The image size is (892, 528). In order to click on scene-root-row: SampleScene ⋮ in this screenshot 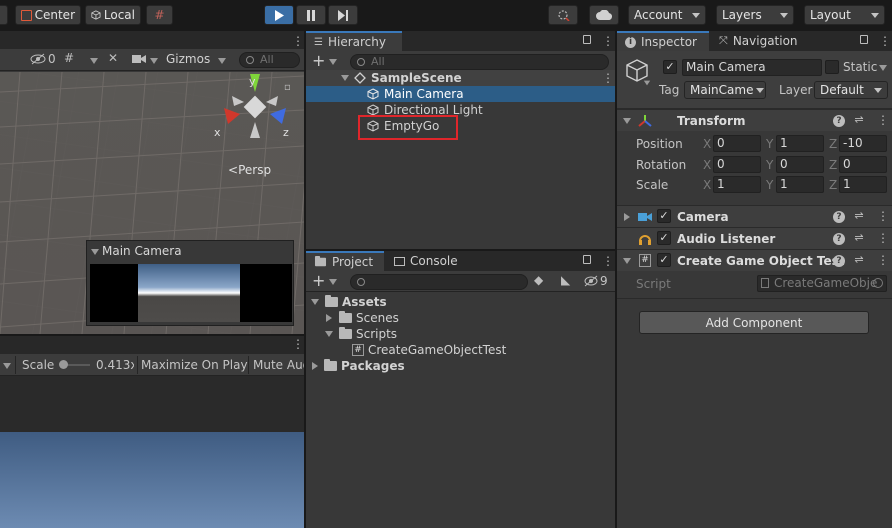, I will do `click(460, 78)`.